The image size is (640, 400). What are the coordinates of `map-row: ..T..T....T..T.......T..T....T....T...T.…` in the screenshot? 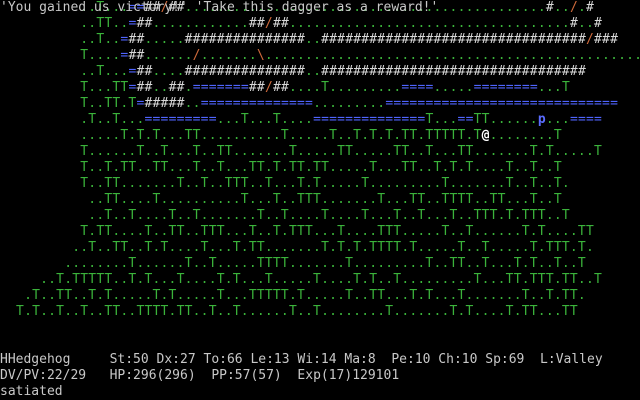 It's located at (285, 215).